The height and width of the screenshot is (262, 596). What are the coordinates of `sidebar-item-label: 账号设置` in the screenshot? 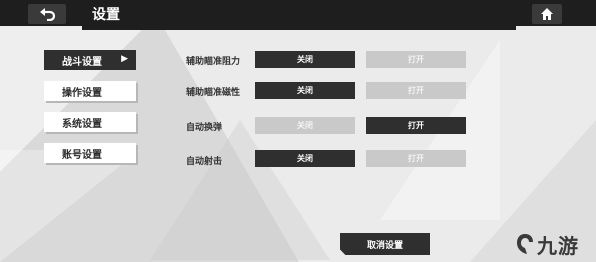 It's located at (82, 155).